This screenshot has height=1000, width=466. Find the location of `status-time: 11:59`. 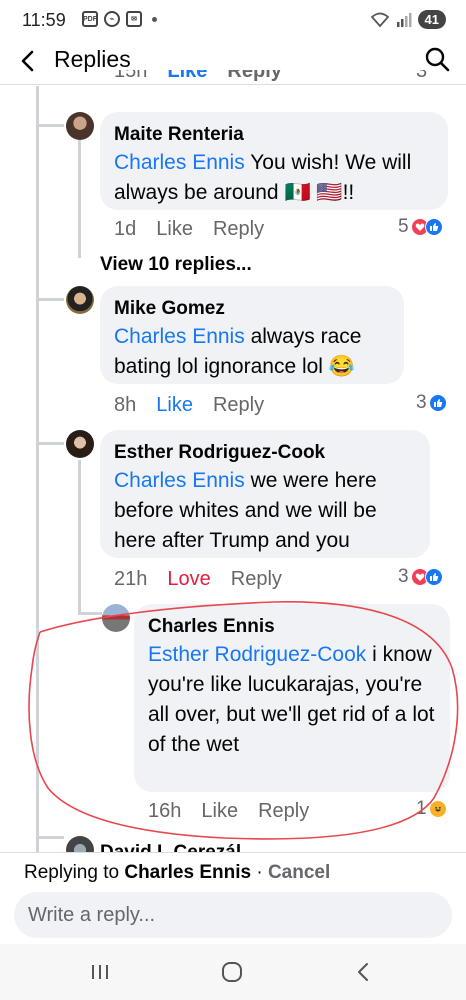

status-time: 11:59 is located at coordinates (44, 20).